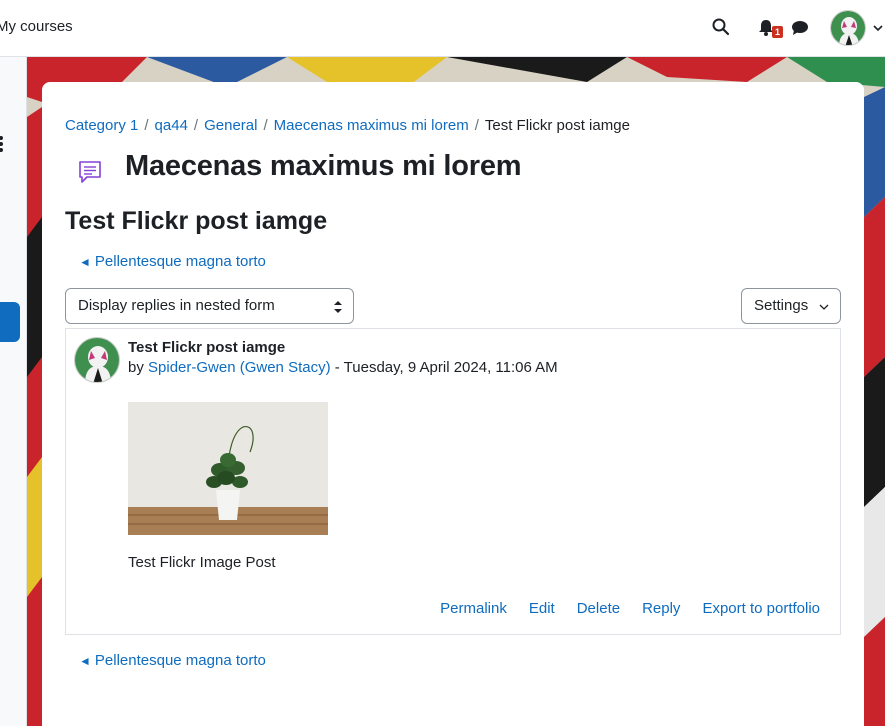 The height and width of the screenshot is (726, 885). I want to click on settings-label: Settings, so click(781, 305).